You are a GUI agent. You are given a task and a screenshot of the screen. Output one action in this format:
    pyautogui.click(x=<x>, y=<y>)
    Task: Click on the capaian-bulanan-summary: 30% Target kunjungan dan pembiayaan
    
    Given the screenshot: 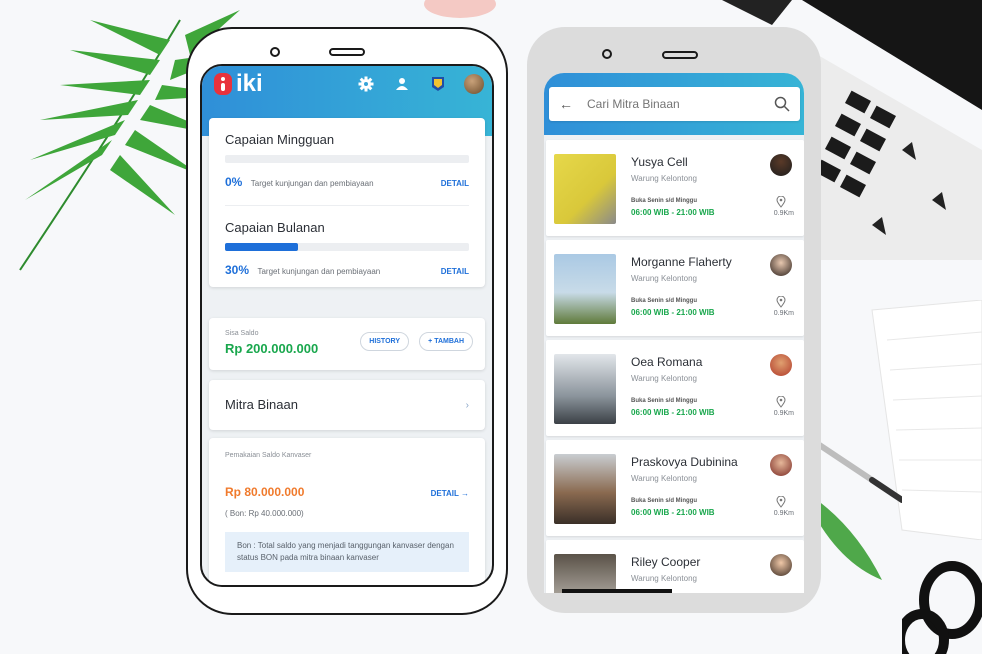 What is the action you would take?
    pyautogui.click(x=302, y=270)
    